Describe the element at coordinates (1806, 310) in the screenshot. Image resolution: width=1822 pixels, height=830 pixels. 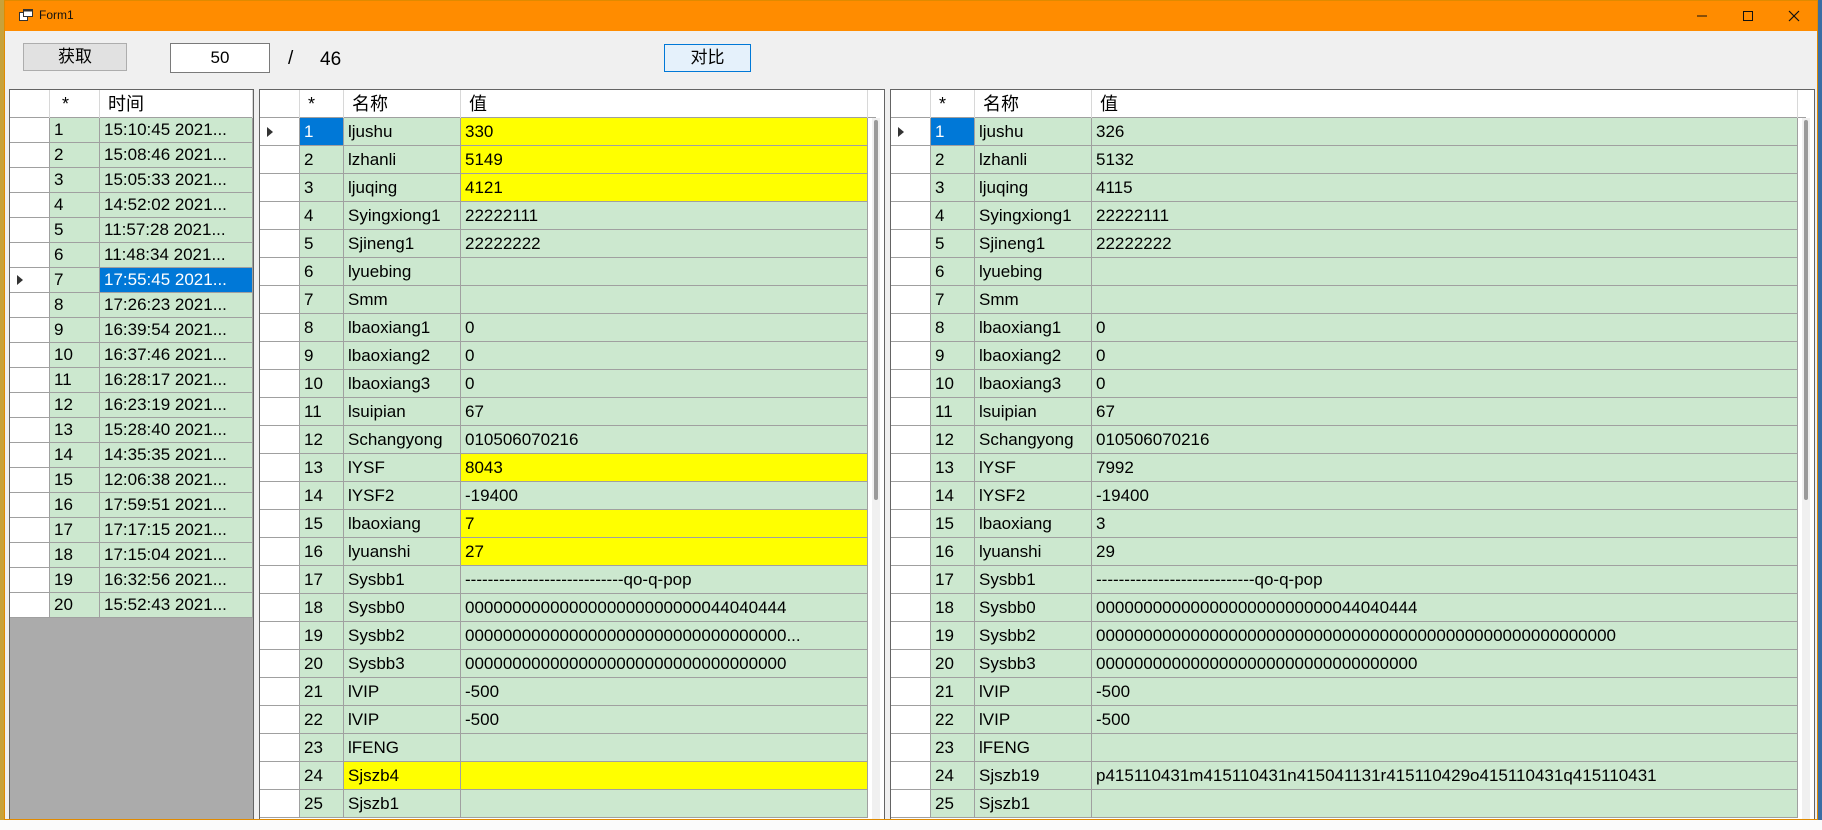
I see `scrollbar-thumb` at that location.